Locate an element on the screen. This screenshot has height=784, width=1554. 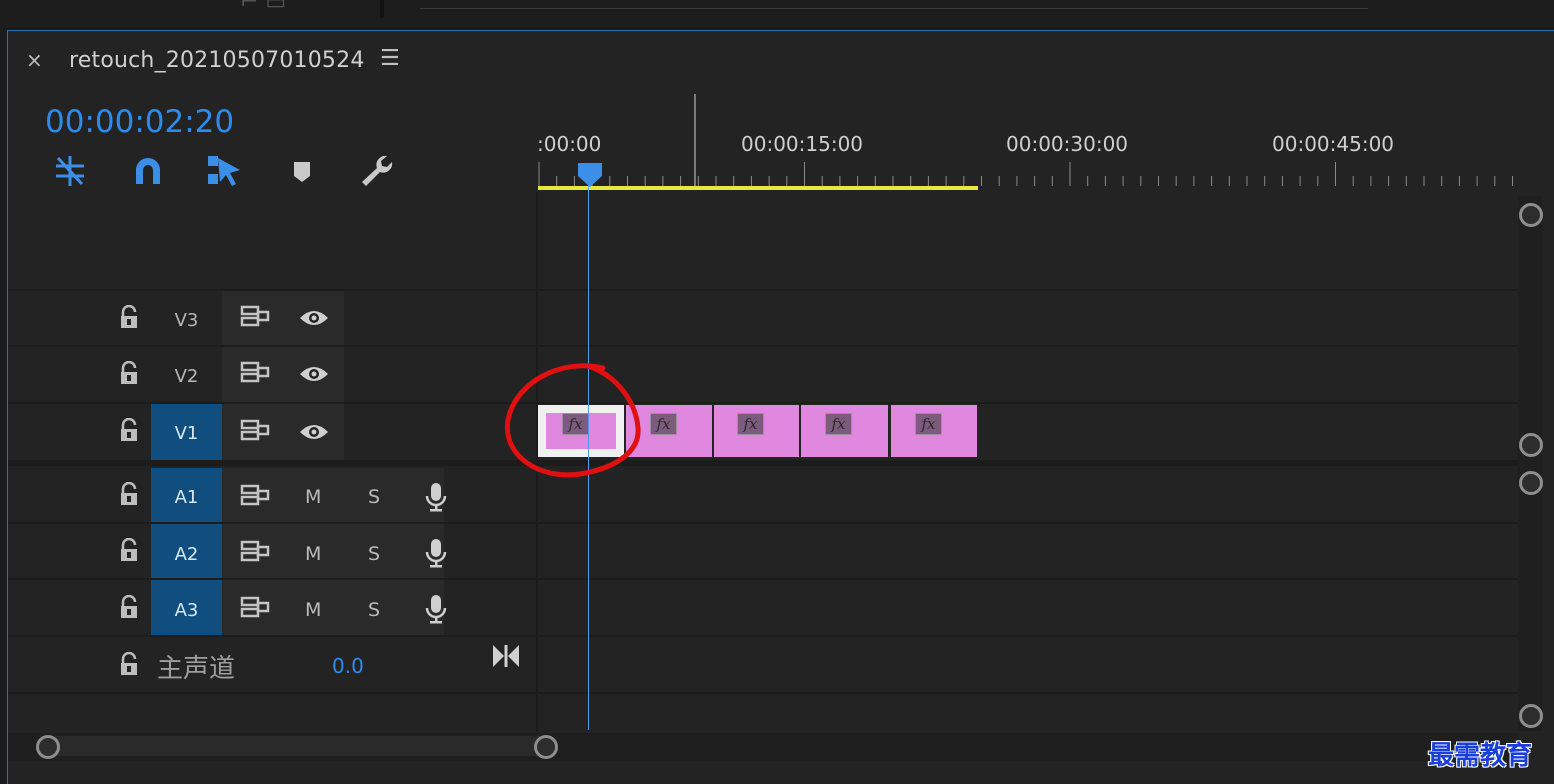
playhead-handle is located at coordinates (590, 175).